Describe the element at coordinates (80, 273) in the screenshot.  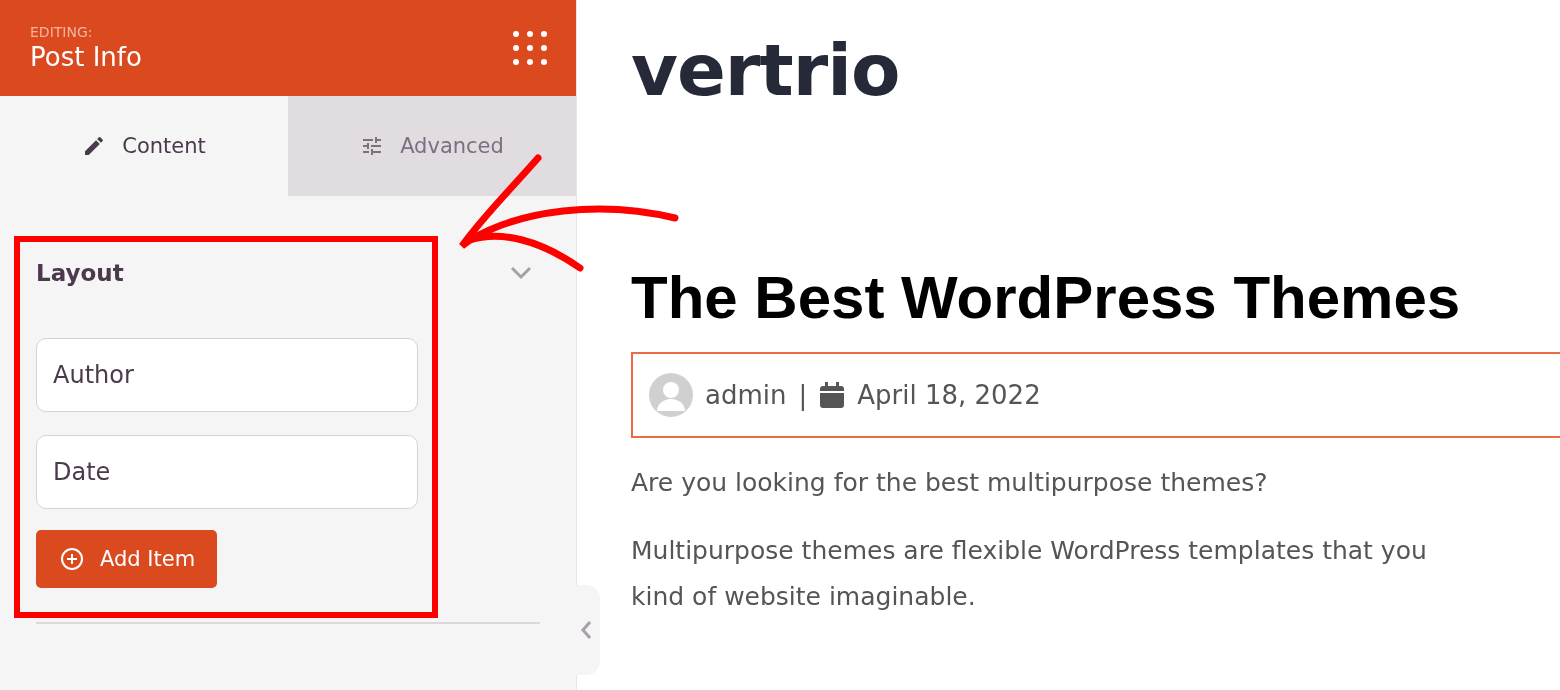
I see `section-title: Layout` at that location.